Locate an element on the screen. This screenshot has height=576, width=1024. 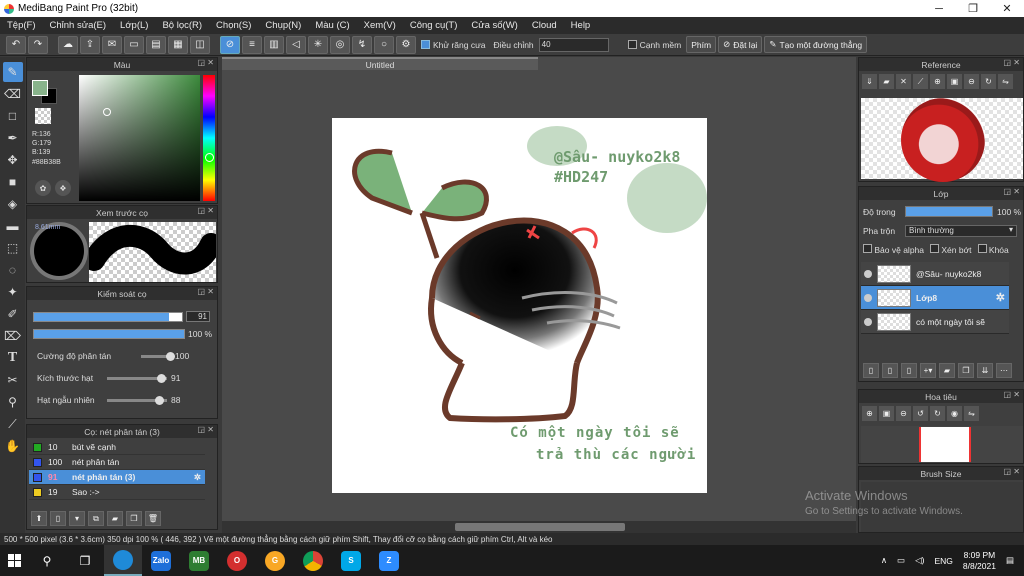
add-layer-menu-icon: +▾ is located at coordinates (928, 370).